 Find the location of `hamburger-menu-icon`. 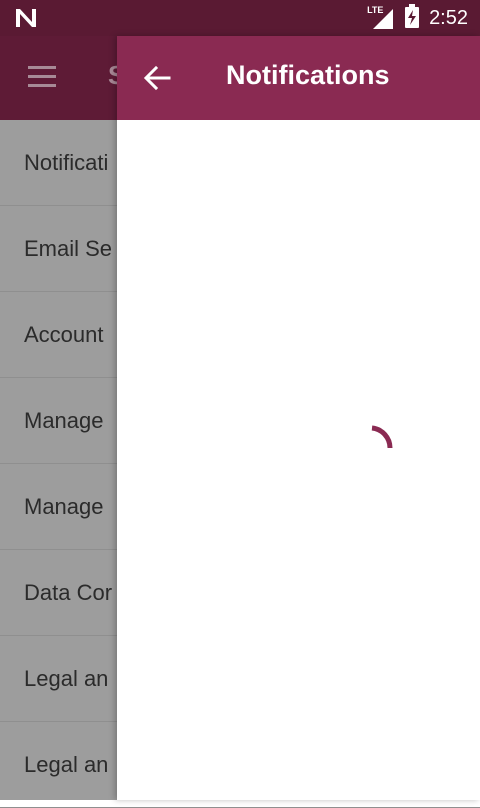

hamburger-menu-icon is located at coordinates (42, 77).